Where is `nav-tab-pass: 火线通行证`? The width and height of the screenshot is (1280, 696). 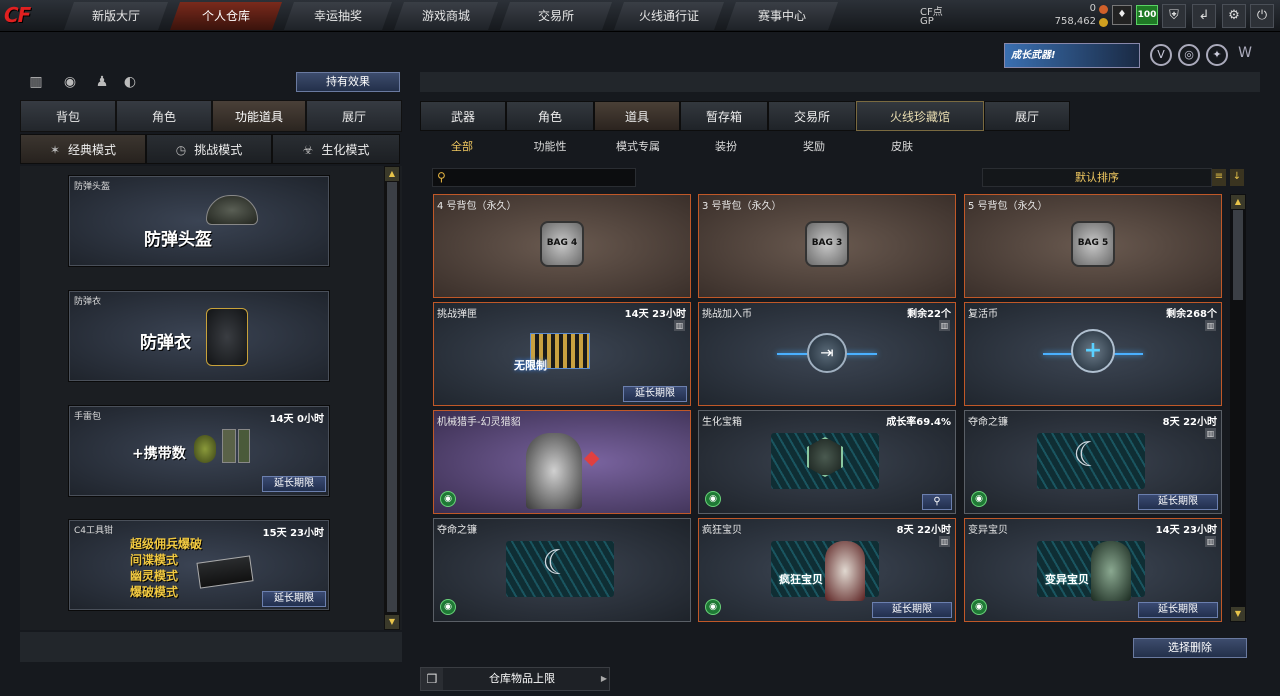
nav-tab-pass: 火线通行证 is located at coordinates (669, 16).